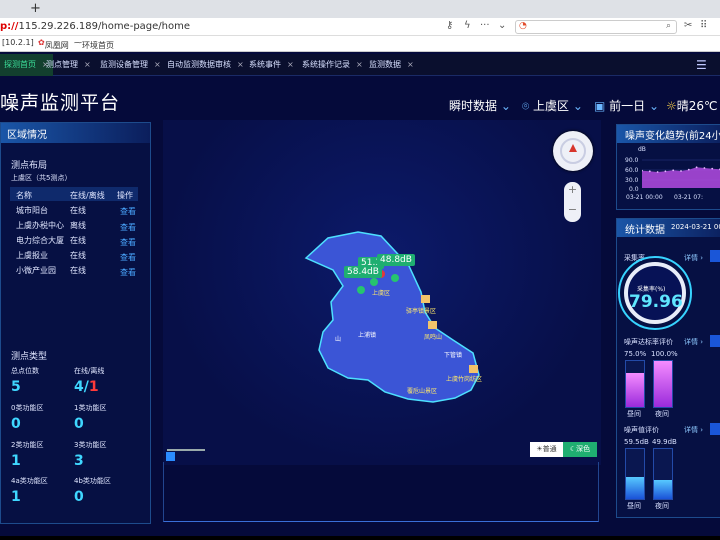  Describe the element at coordinates (573, 151) in the screenshot. I see `compass-icon` at that location.